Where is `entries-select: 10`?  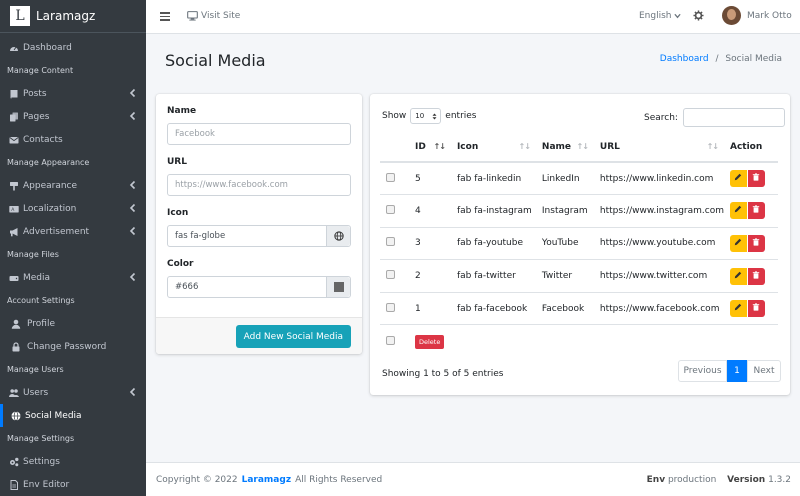
entries-select: 10 is located at coordinates (426, 116).